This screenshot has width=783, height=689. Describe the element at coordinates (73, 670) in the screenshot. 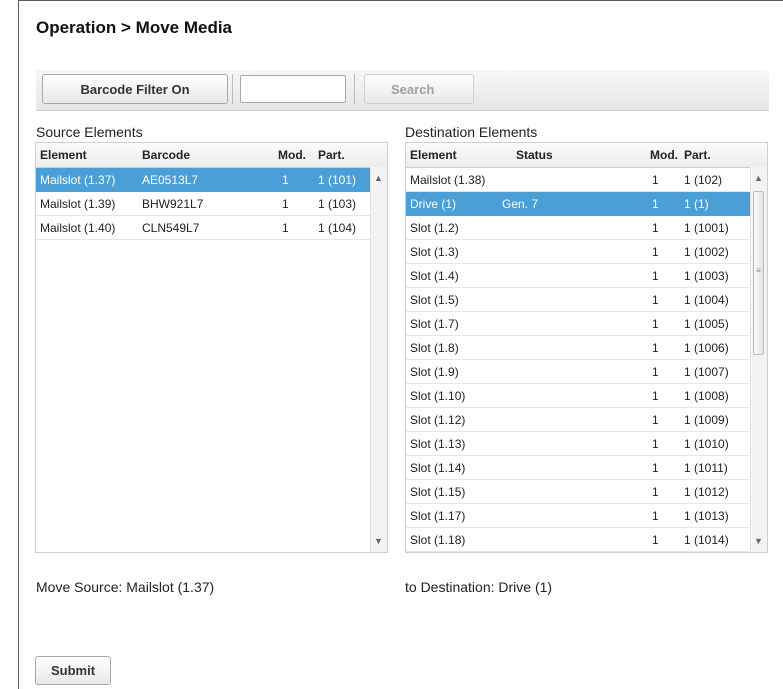

I see `submit-button: Submit` at that location.